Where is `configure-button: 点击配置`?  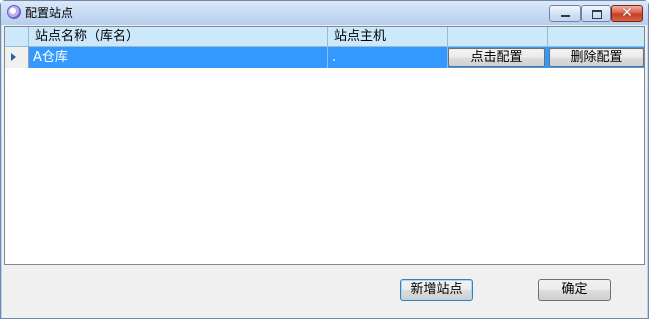 configure-button: 点击配置 is located at coordinates (496, 57).